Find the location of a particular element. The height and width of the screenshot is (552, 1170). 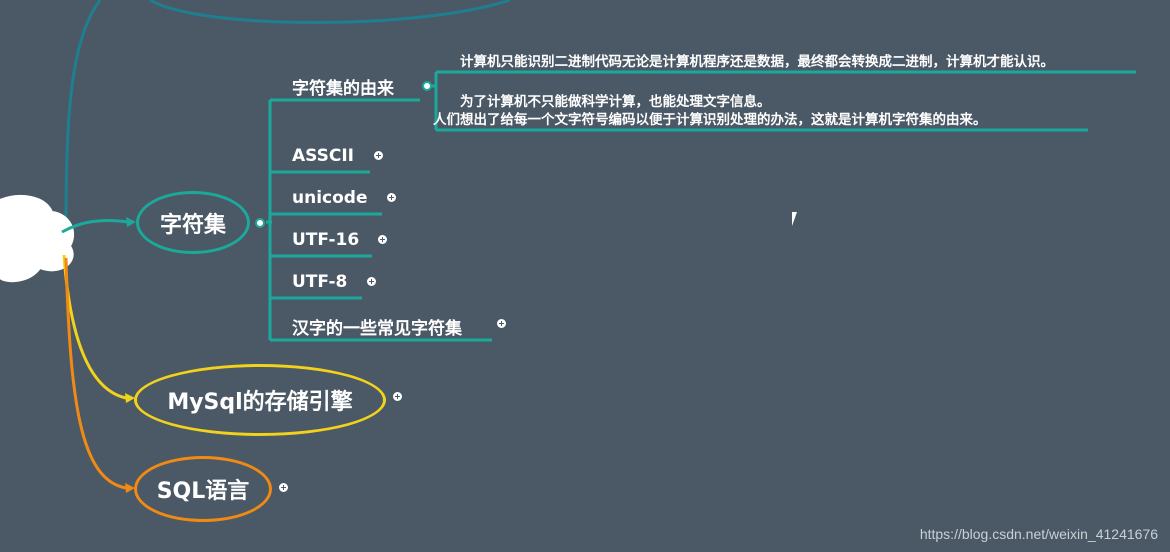

ascii-topic: ASSCII is located at coordinates (323, 156).